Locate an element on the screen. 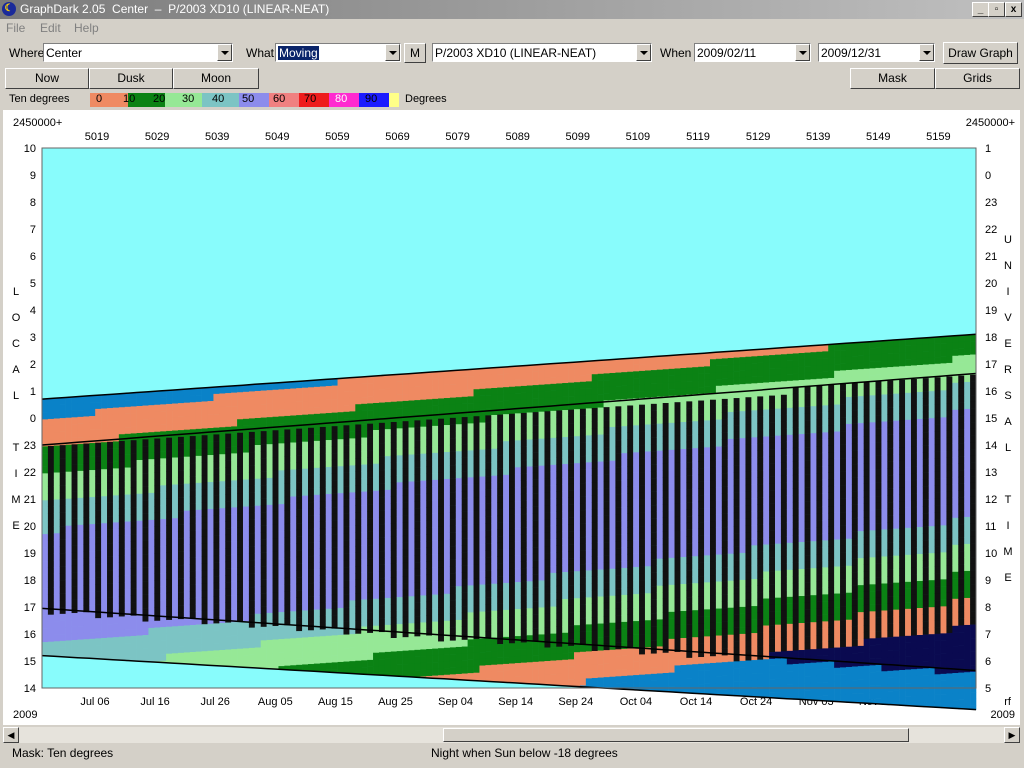 This screenshot has width=1024, height=768. start-date-select: 2009/02/11 is located at coordinates (752, 52).